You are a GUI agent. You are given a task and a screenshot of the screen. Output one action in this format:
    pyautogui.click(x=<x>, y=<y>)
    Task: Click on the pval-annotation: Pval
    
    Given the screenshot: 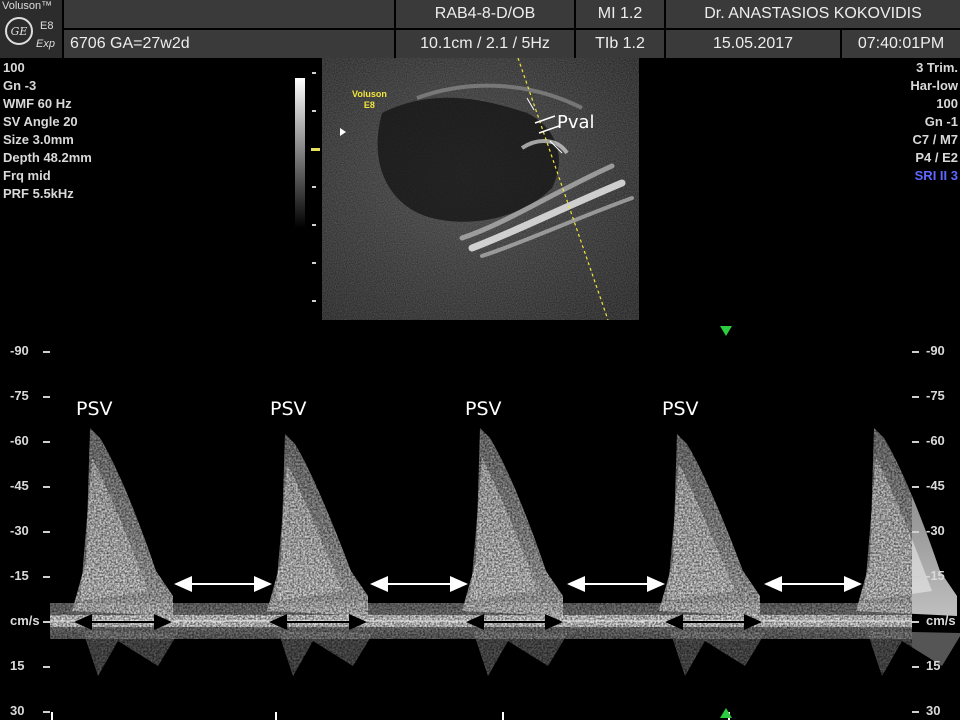 What is the action you would take?
    pyautogui.click(x=576, y=122)
    